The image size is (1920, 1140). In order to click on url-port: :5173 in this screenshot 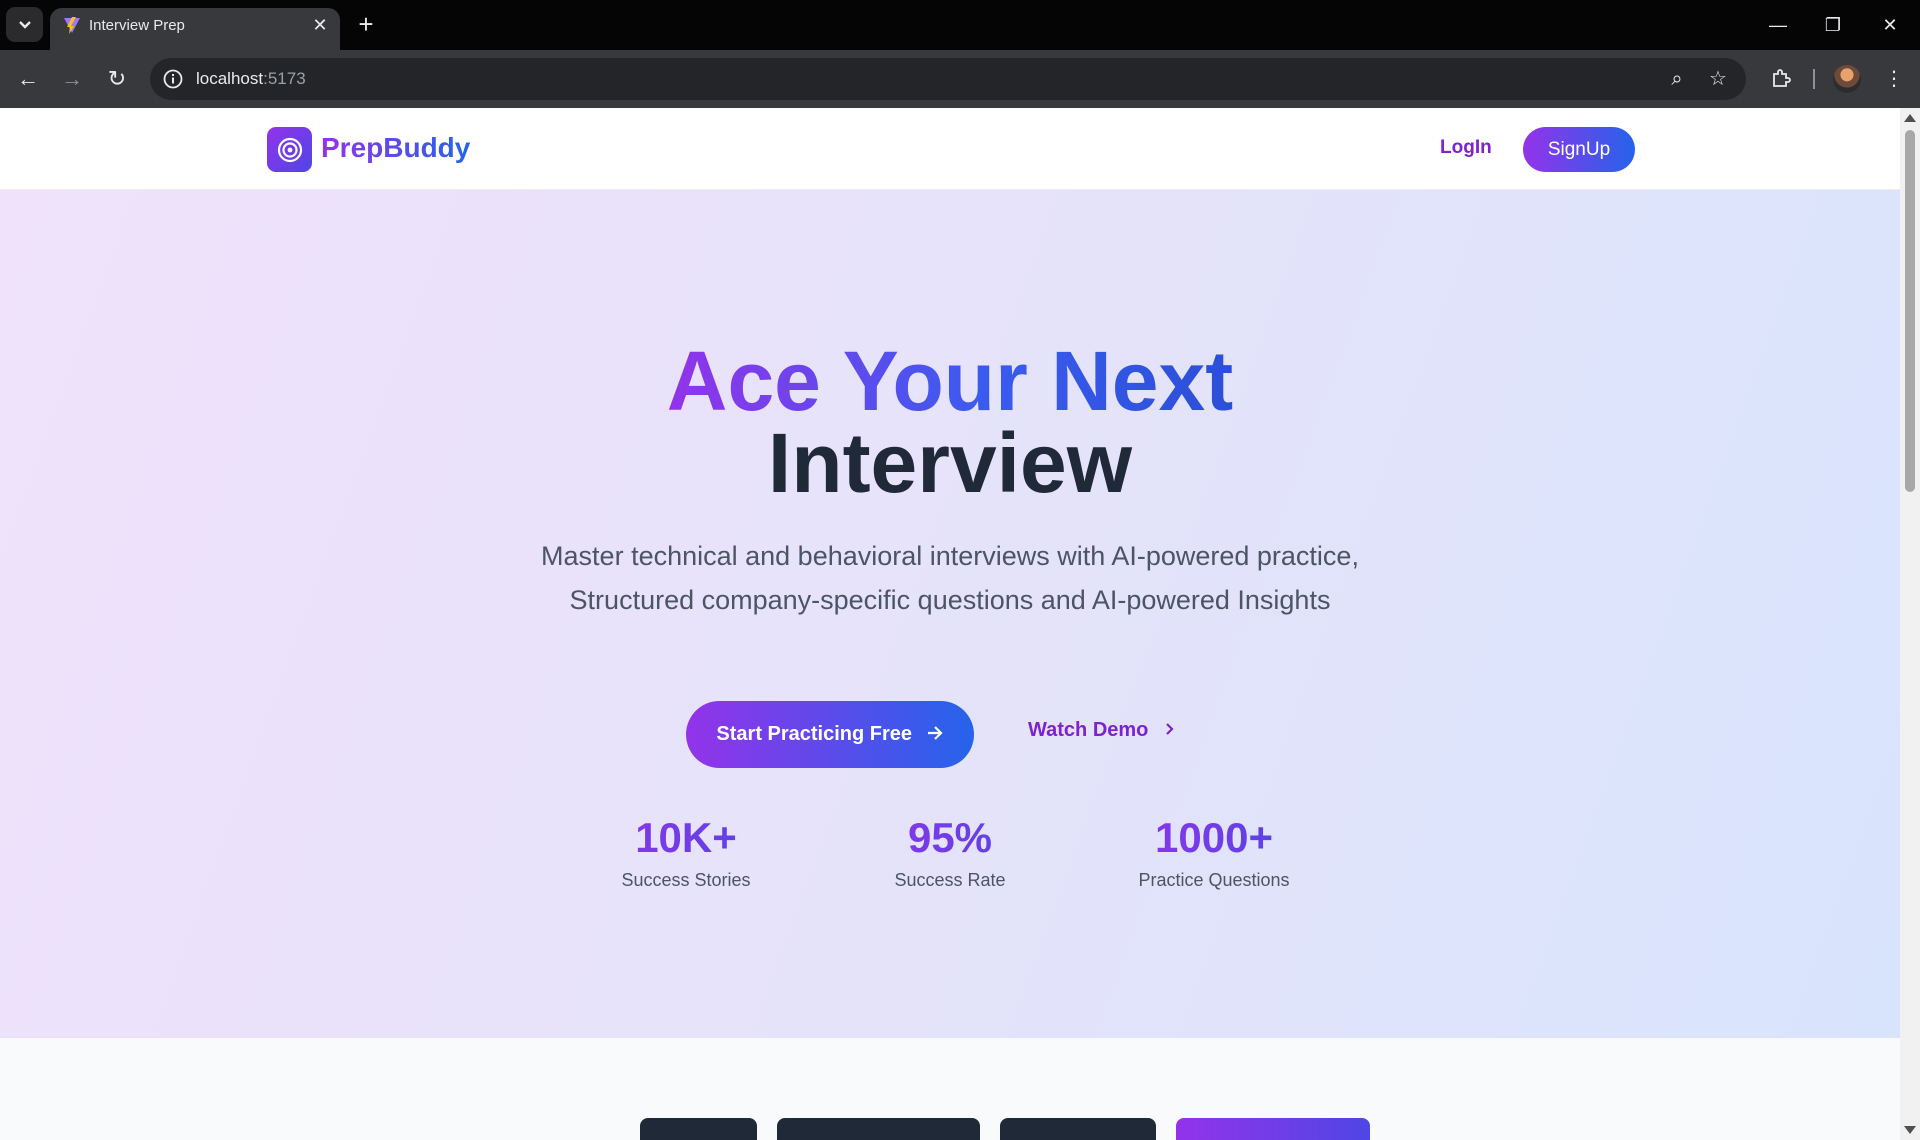, I will do `click(284, 78)`.